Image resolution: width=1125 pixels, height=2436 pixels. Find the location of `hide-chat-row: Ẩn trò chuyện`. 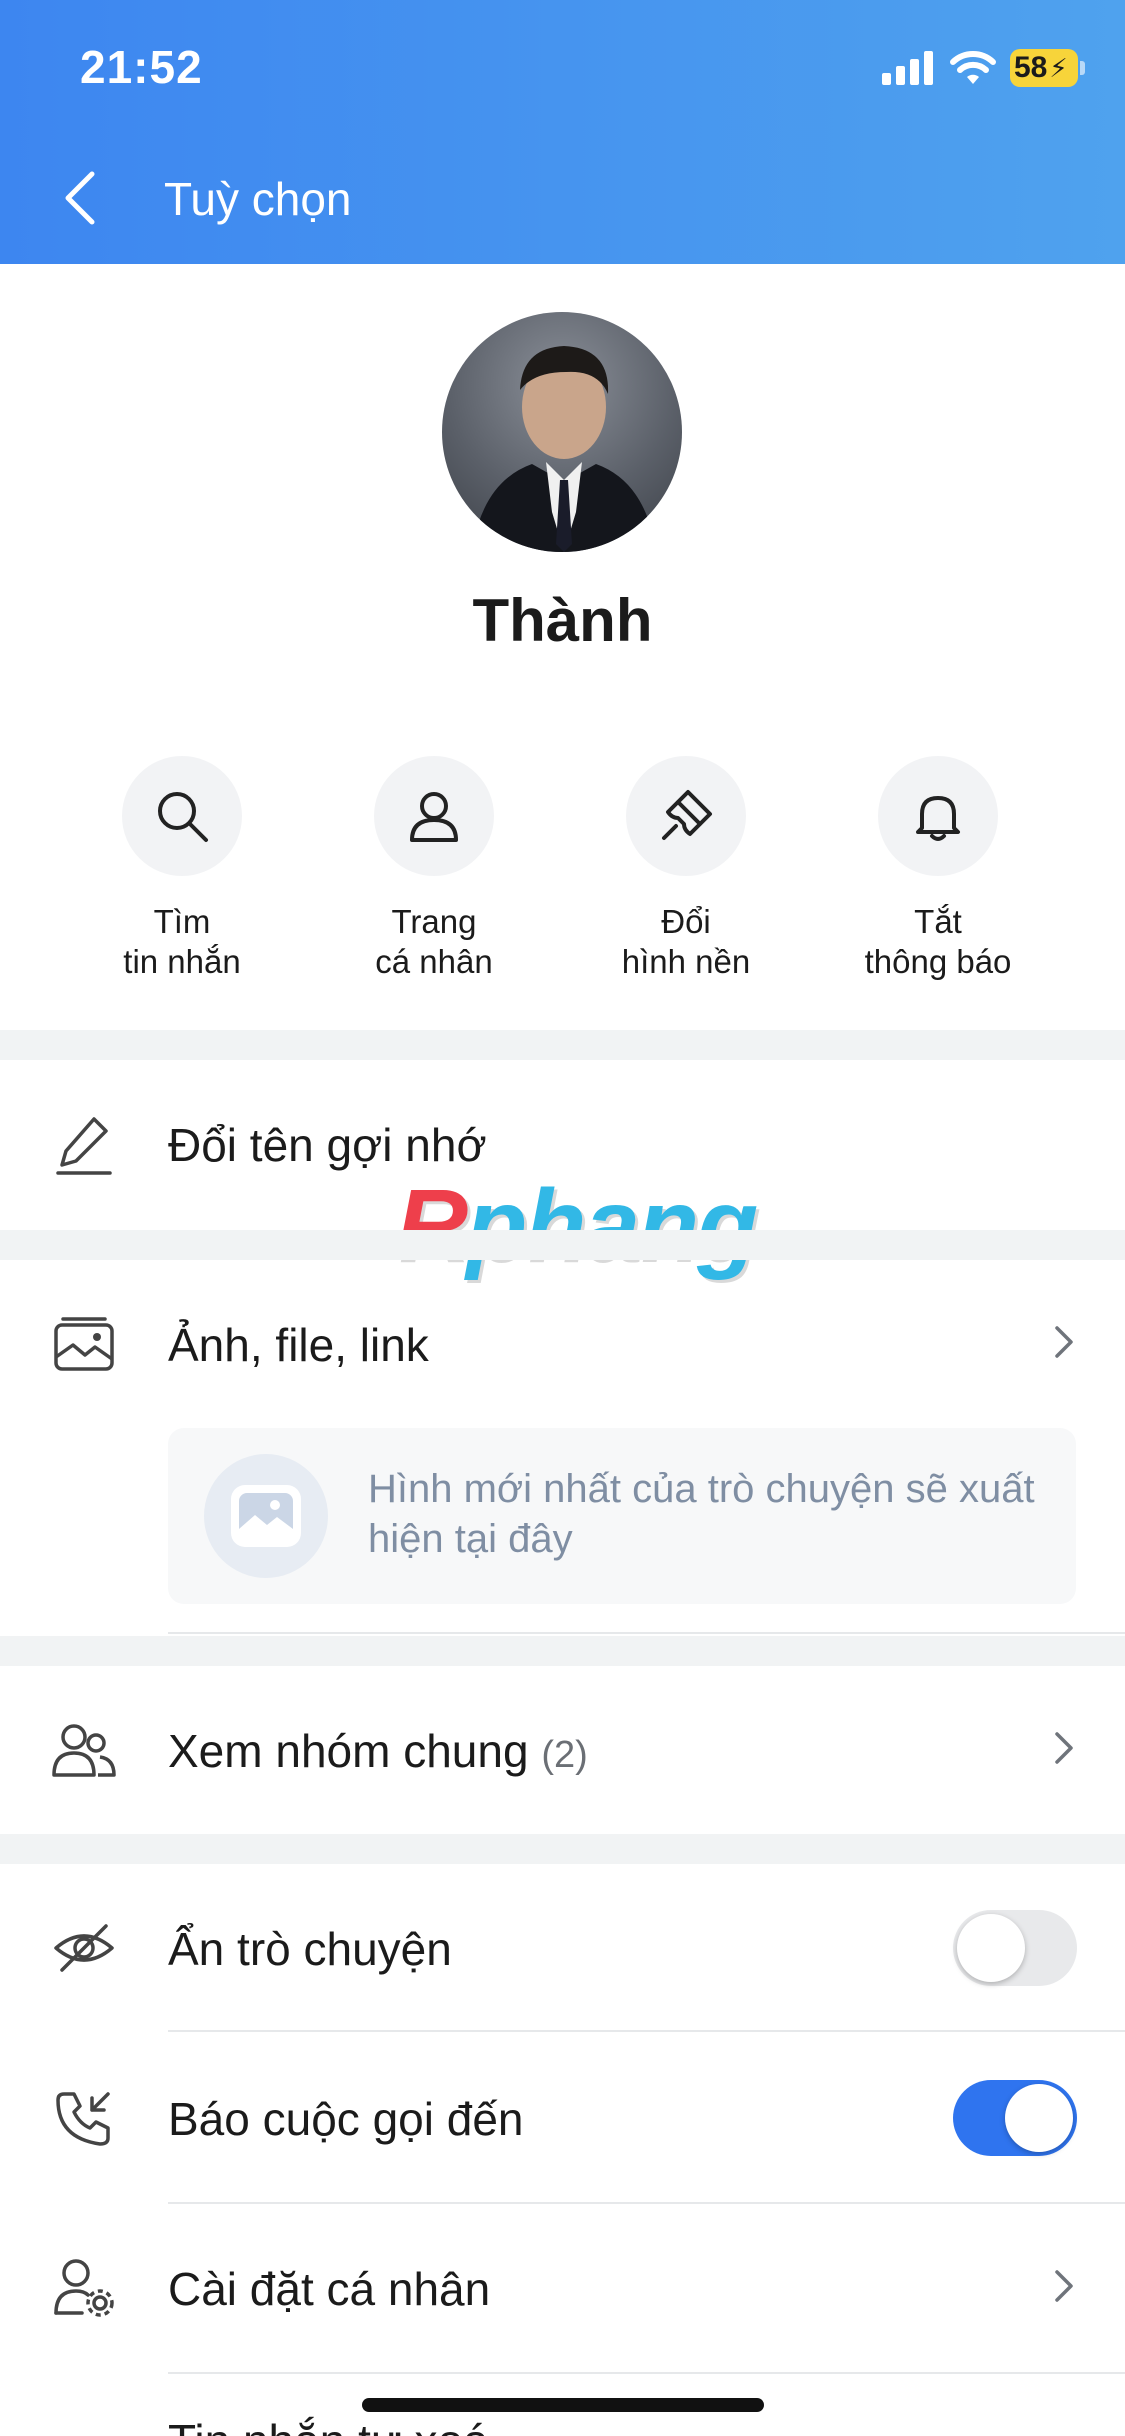

hide-chat-row: Ẩn trò chuyện is located at coordinates (562, 1948).